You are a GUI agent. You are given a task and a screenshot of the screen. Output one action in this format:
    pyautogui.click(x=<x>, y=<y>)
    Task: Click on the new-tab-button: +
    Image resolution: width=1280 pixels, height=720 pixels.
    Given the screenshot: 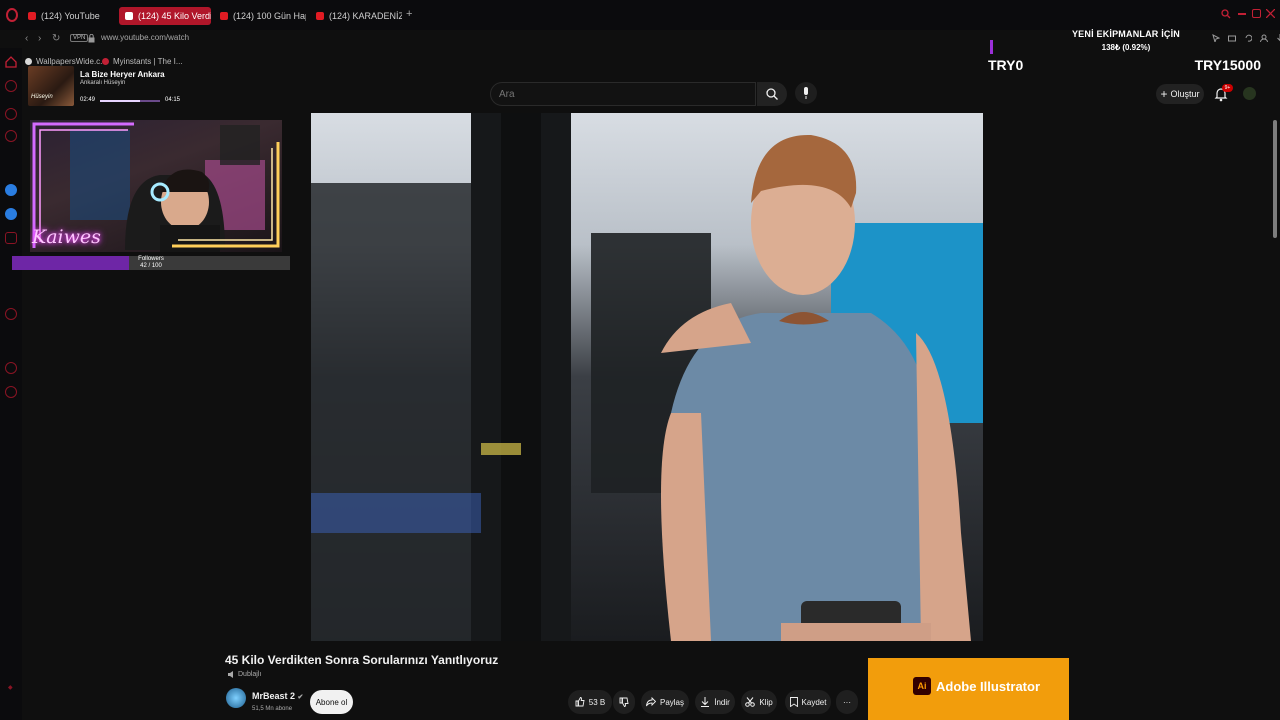 What is the action you would take?
    pyautogui.click(x=409, y=14)
    